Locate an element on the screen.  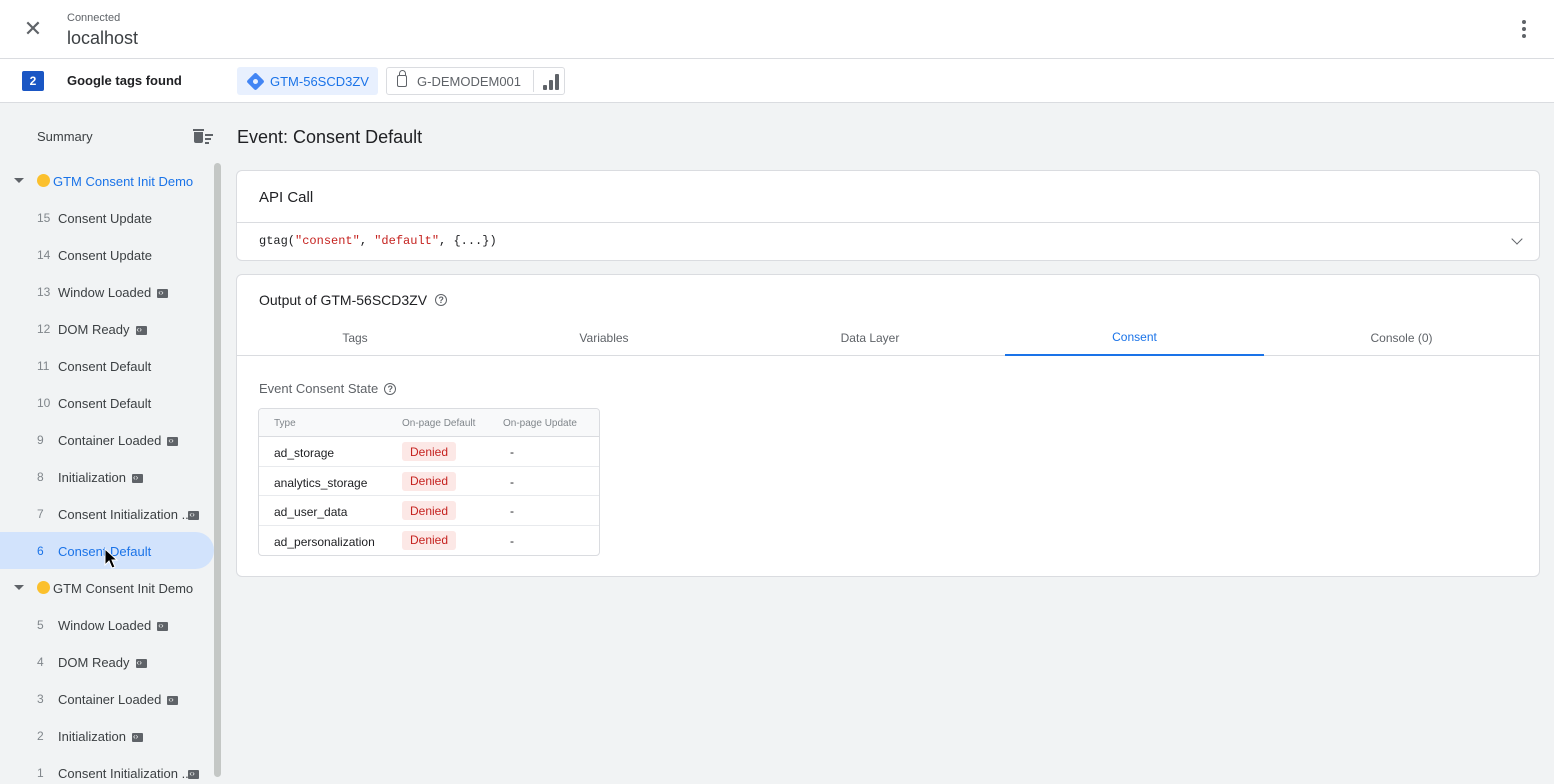
event-number: 13 is located at coordinates (44, 292).